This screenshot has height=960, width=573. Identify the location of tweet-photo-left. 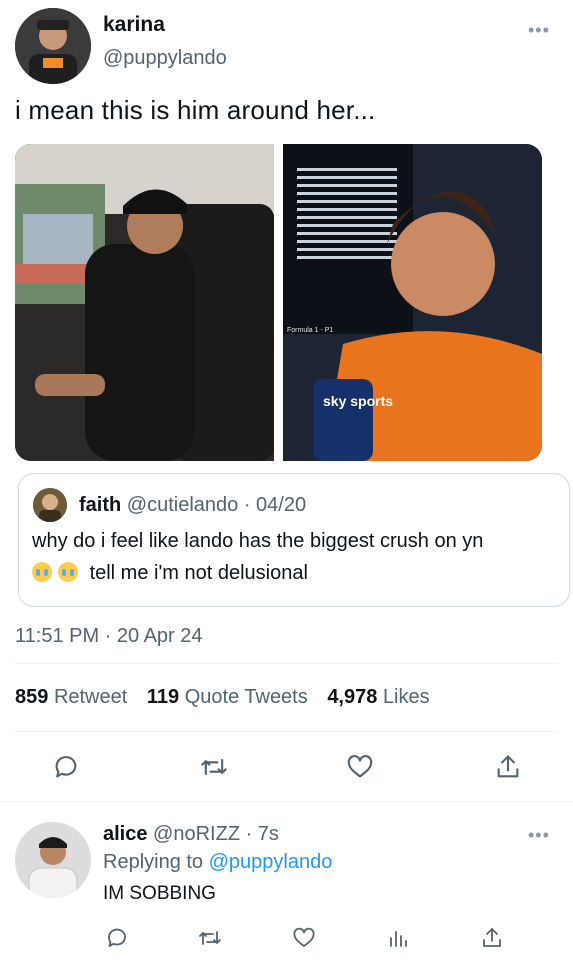
(144, 302).